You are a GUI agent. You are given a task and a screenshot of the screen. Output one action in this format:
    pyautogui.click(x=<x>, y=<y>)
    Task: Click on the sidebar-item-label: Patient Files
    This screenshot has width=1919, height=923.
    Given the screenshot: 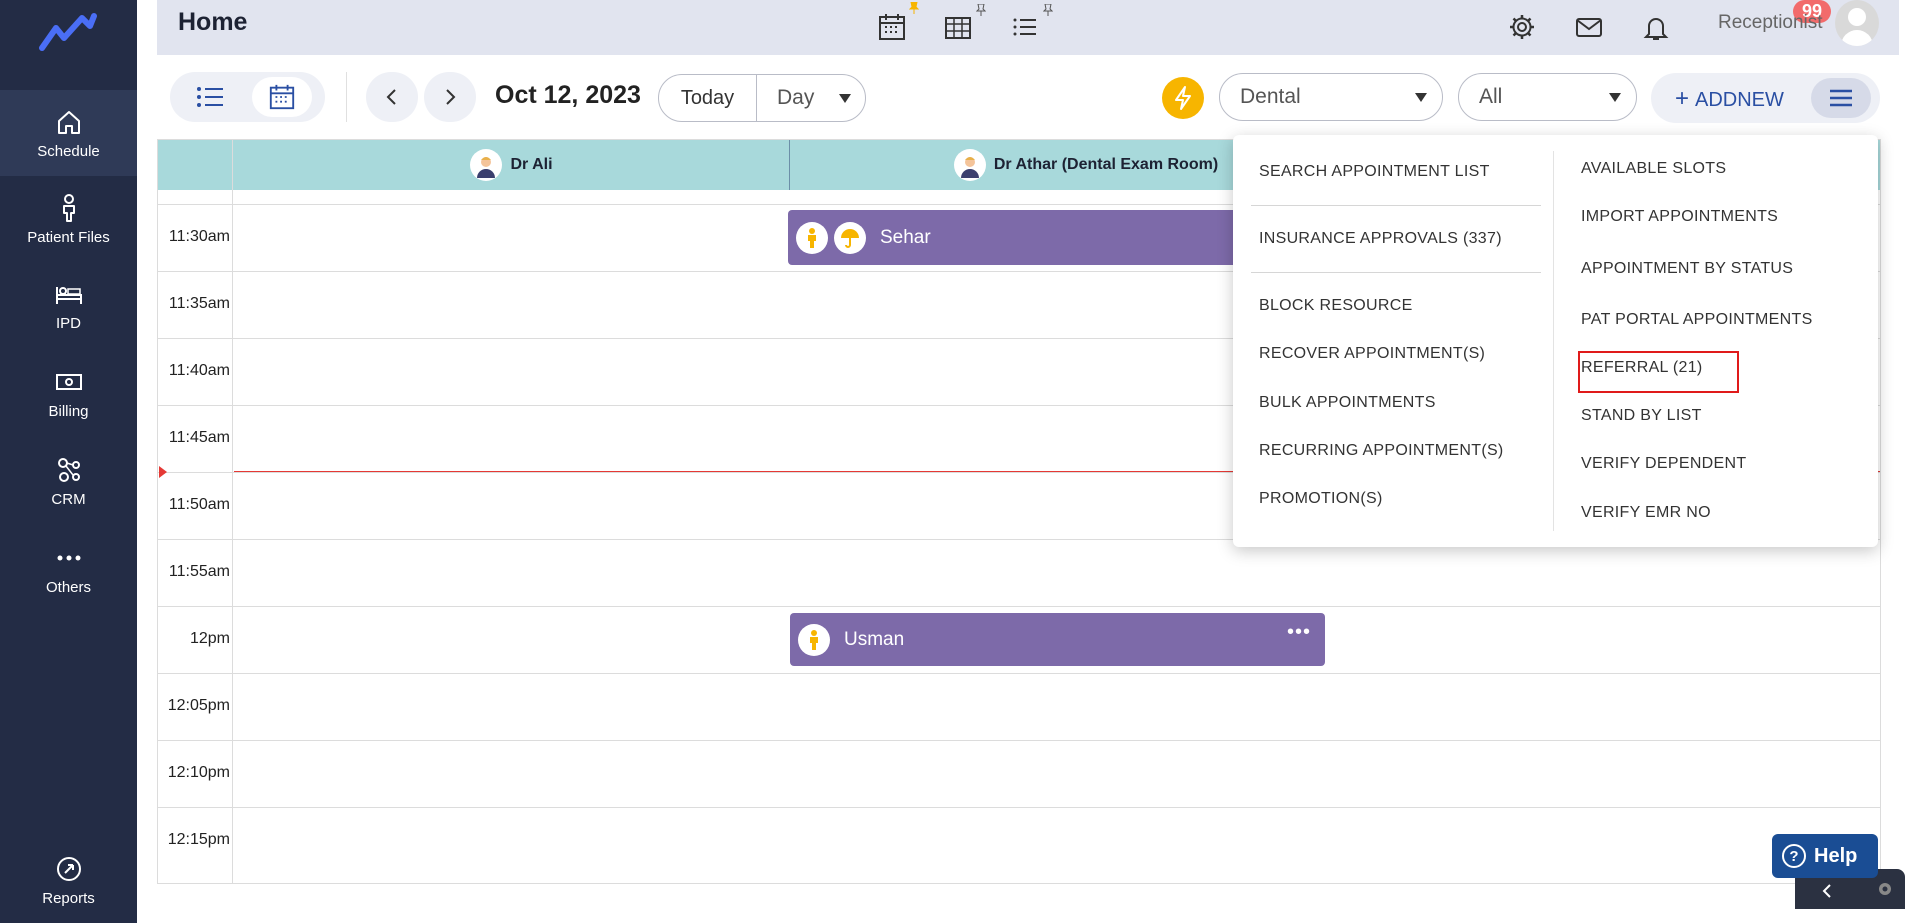 What is the action you would take?
    pyautogui.click(x=68, y=237)
    